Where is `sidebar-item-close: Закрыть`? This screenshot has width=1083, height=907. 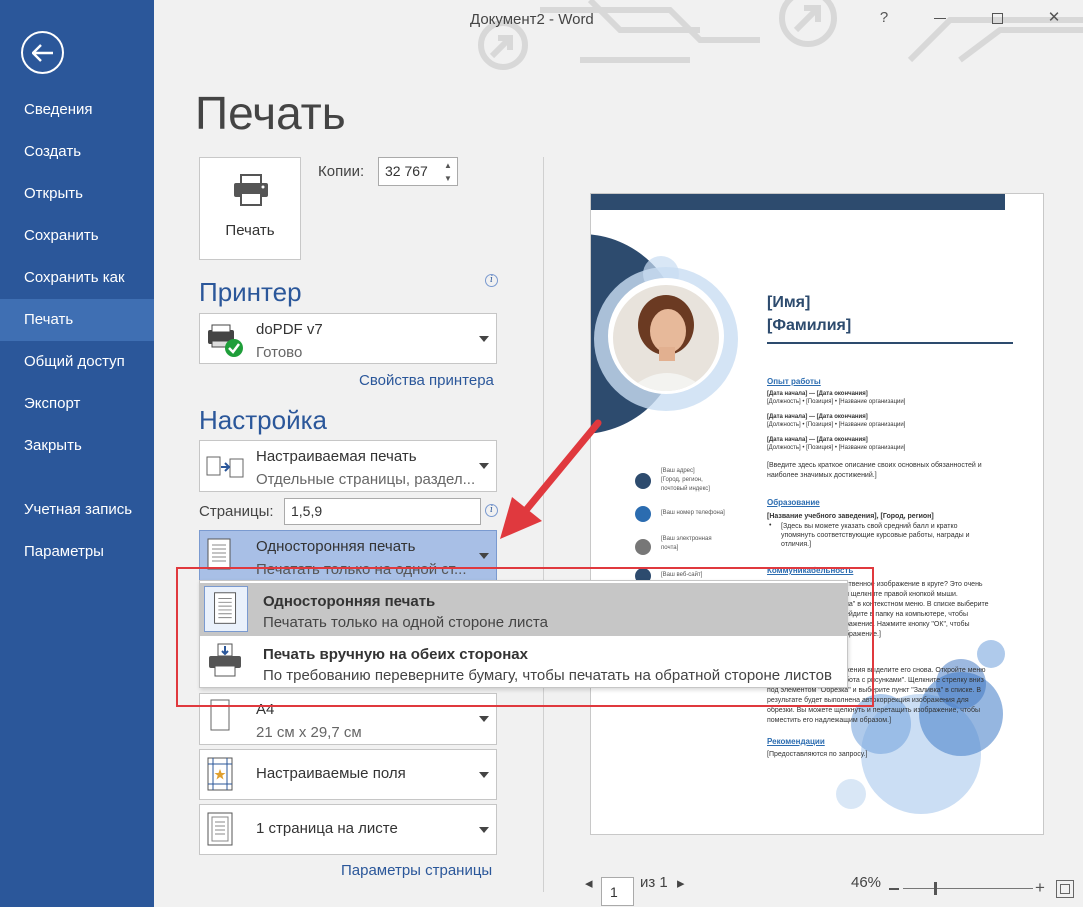 sidebar-item-close: Закрыть is located at coordinates (77, 446).